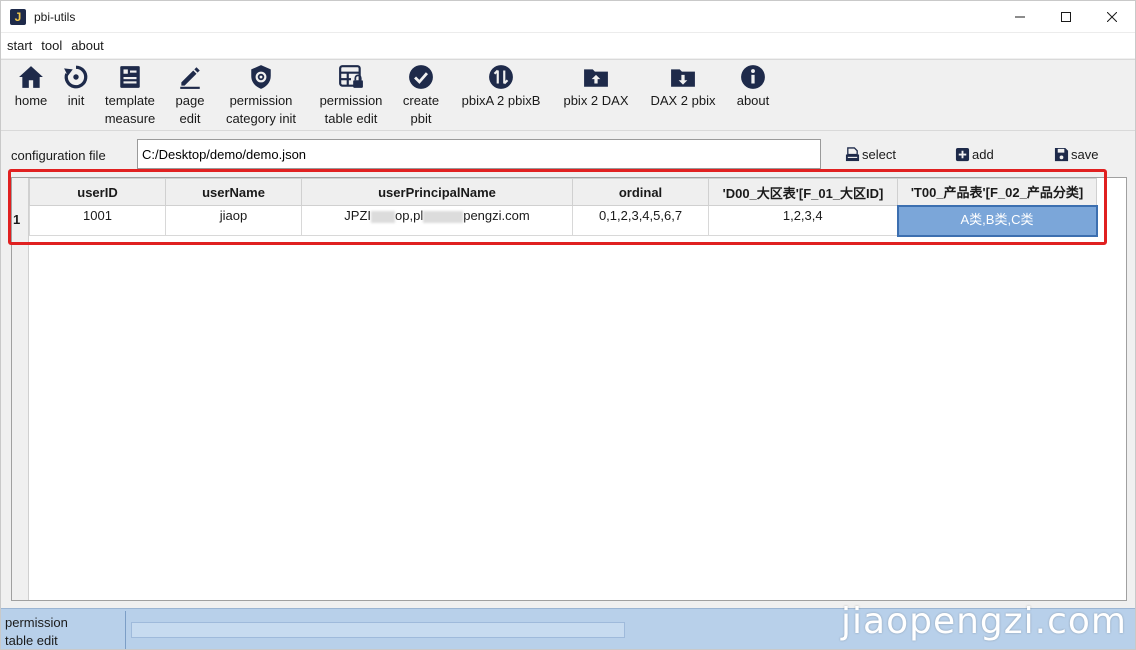 The width and height of the screenshot is (1136, 650). Describe the element at coordinates (76, 100) in the screenshot. I see `toolbar-init-label: init` at that location.